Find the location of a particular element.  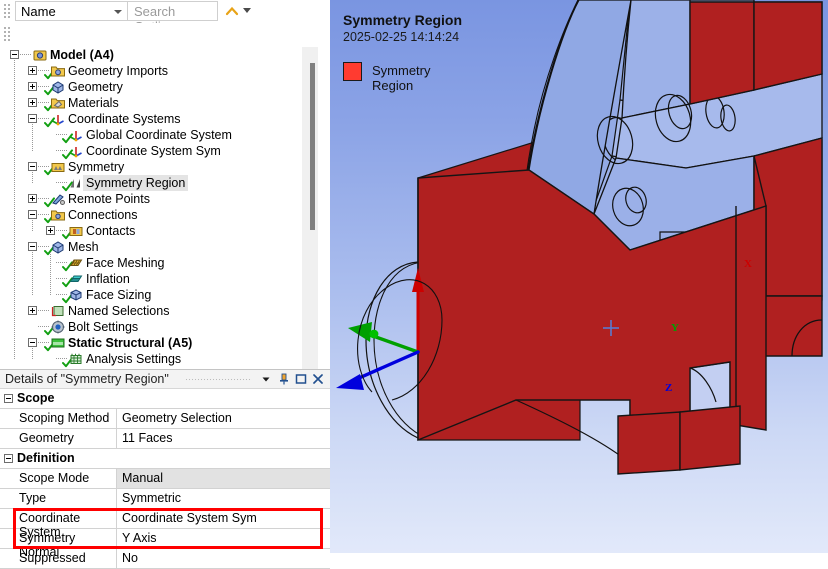

details-row: Scoping Method Geometry Selection is located at coordinates (165, 419).